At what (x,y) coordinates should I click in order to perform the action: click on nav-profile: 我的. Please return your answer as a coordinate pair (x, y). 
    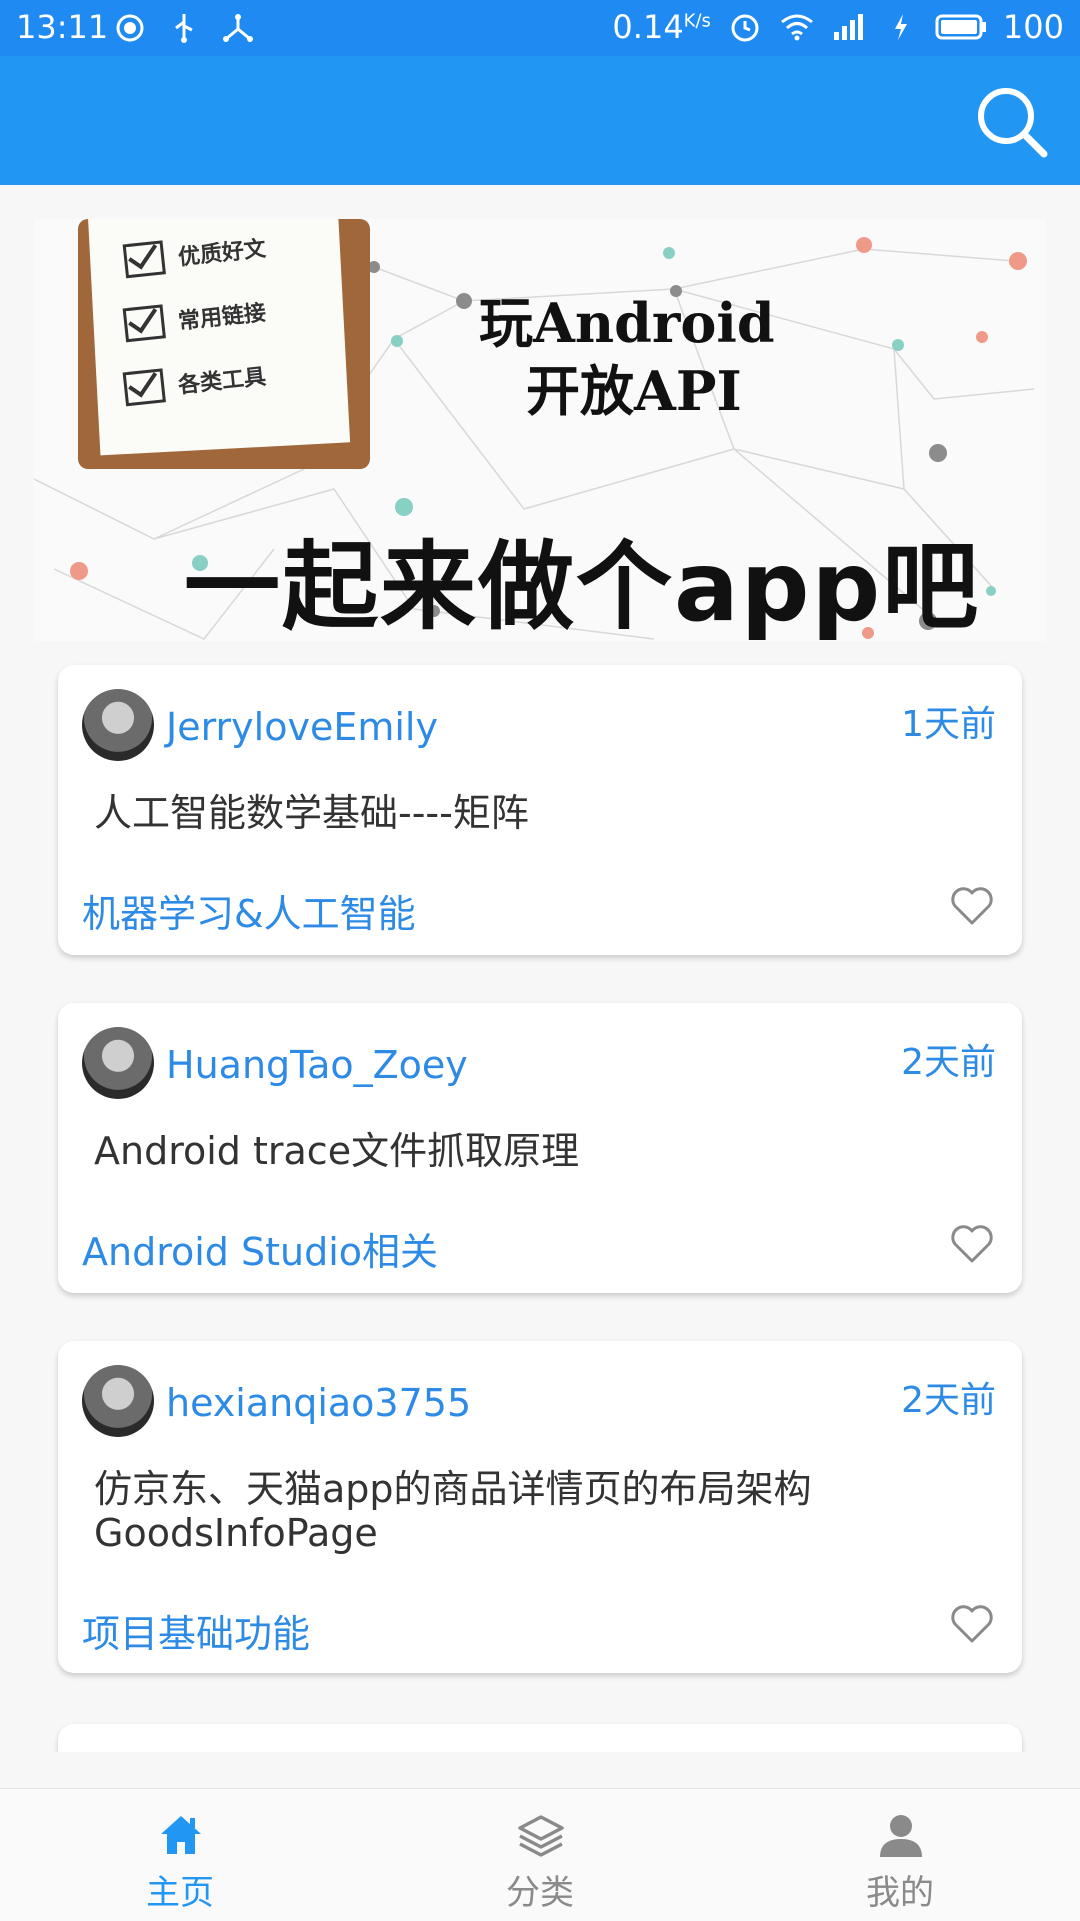
    Looking at the image, I should click on (900, 1855).